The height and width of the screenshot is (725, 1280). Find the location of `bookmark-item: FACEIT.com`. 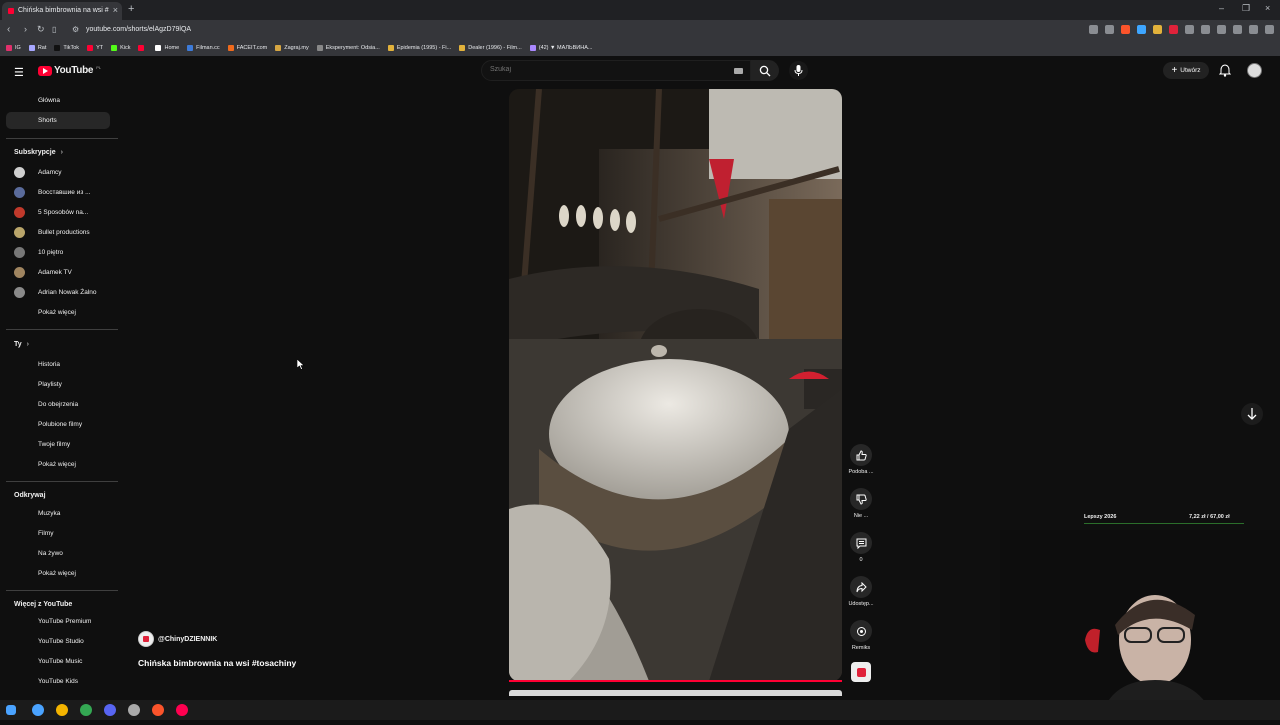

bookmark-item: FACEIT.com is located at coordinates (247, 48).